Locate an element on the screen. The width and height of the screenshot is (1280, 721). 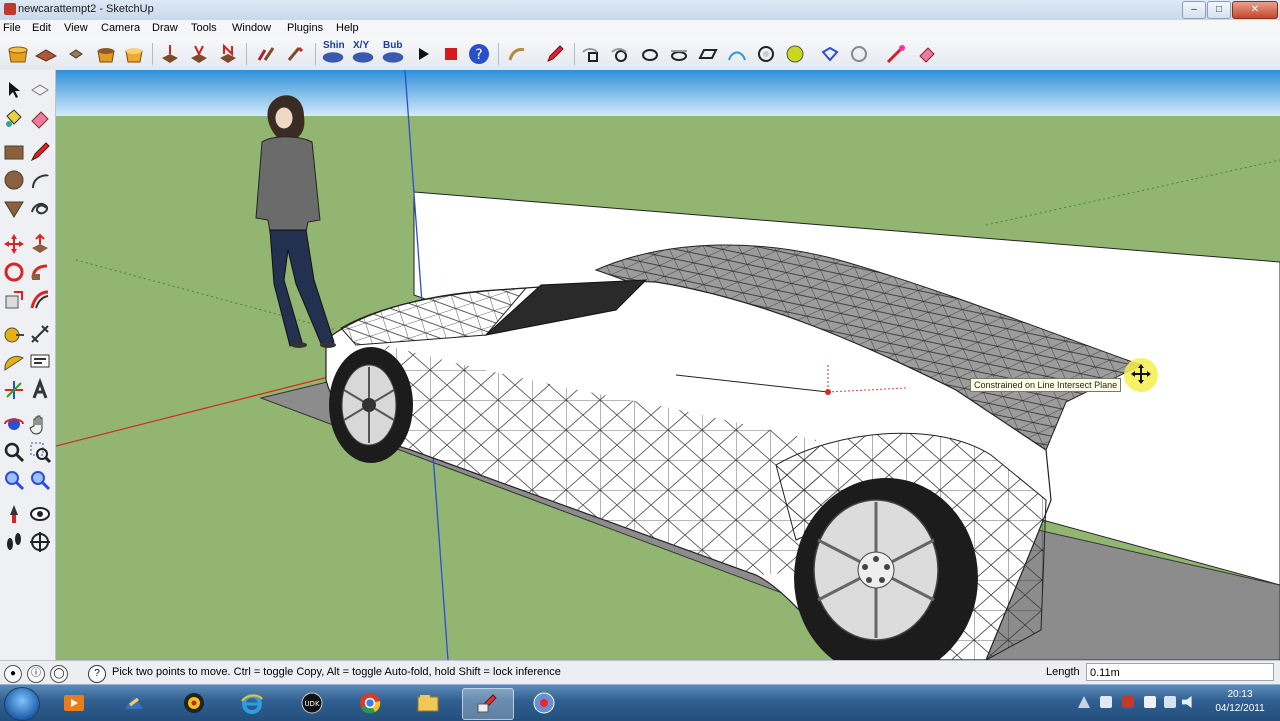
loop-select-icon is located at coordinates (830, 54).